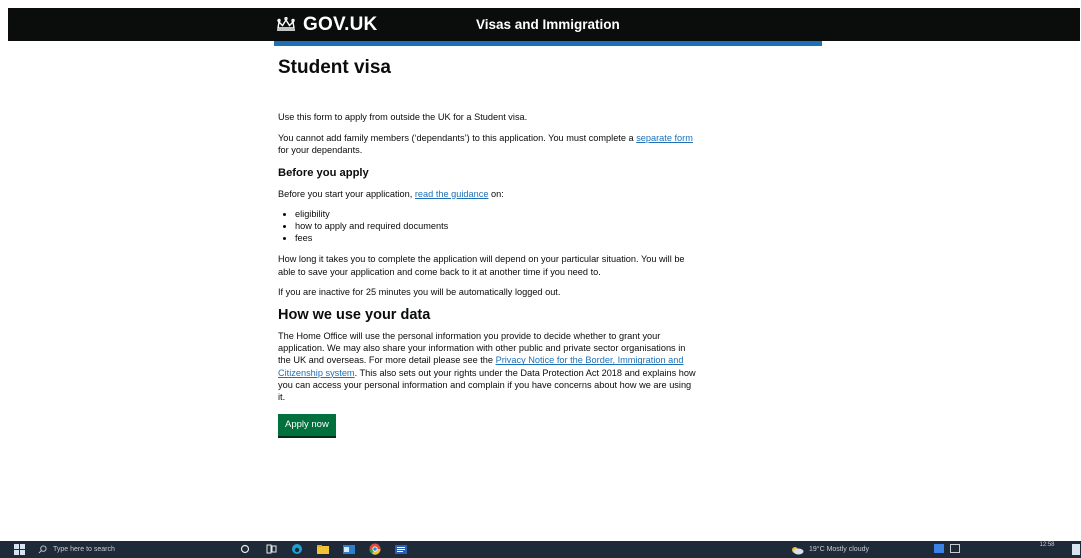 This screenshot has width=1081, height=558. What do you see at coordinates (346, 193) in the screenshot?
I see `before-text: Before you start your application,` at bounding box center [346, 193].